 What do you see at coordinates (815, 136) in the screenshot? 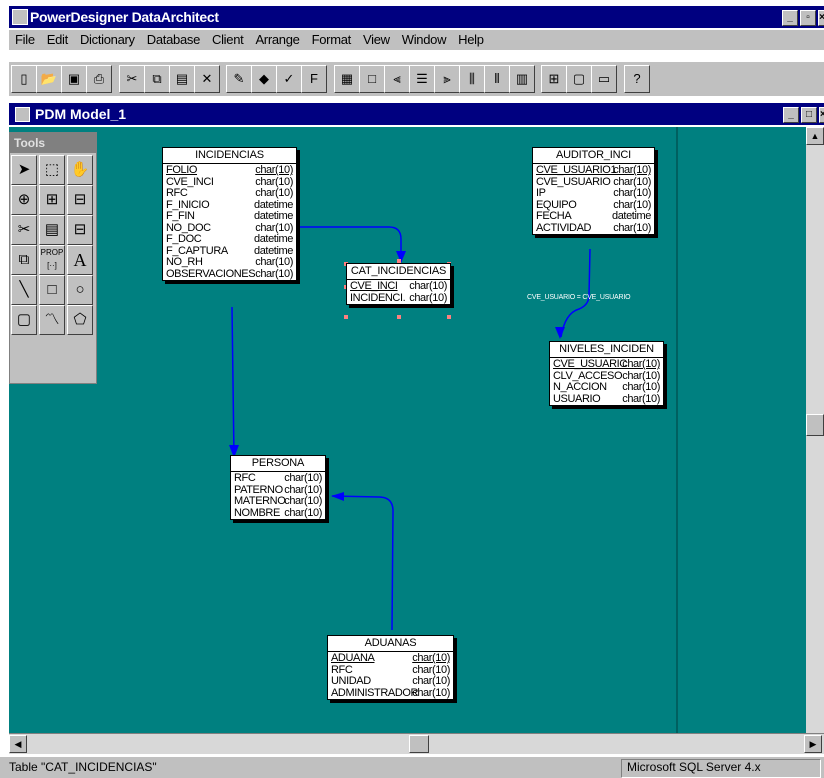
I see `scroll-up-icon: ▲` at bounding box center [815, 136].